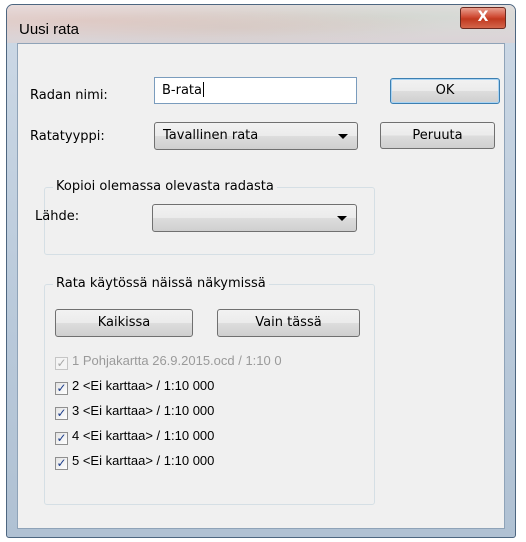  I want to click on course-name-value: B-rata, so click(182, 90).